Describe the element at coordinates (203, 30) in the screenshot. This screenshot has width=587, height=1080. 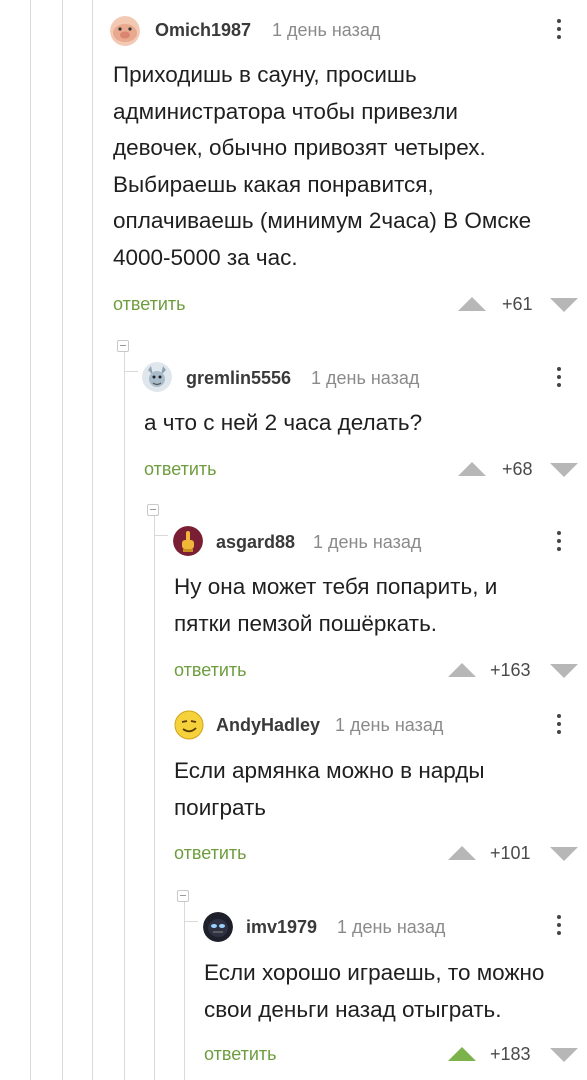
I see `comment-username: Omich1987` at that location.